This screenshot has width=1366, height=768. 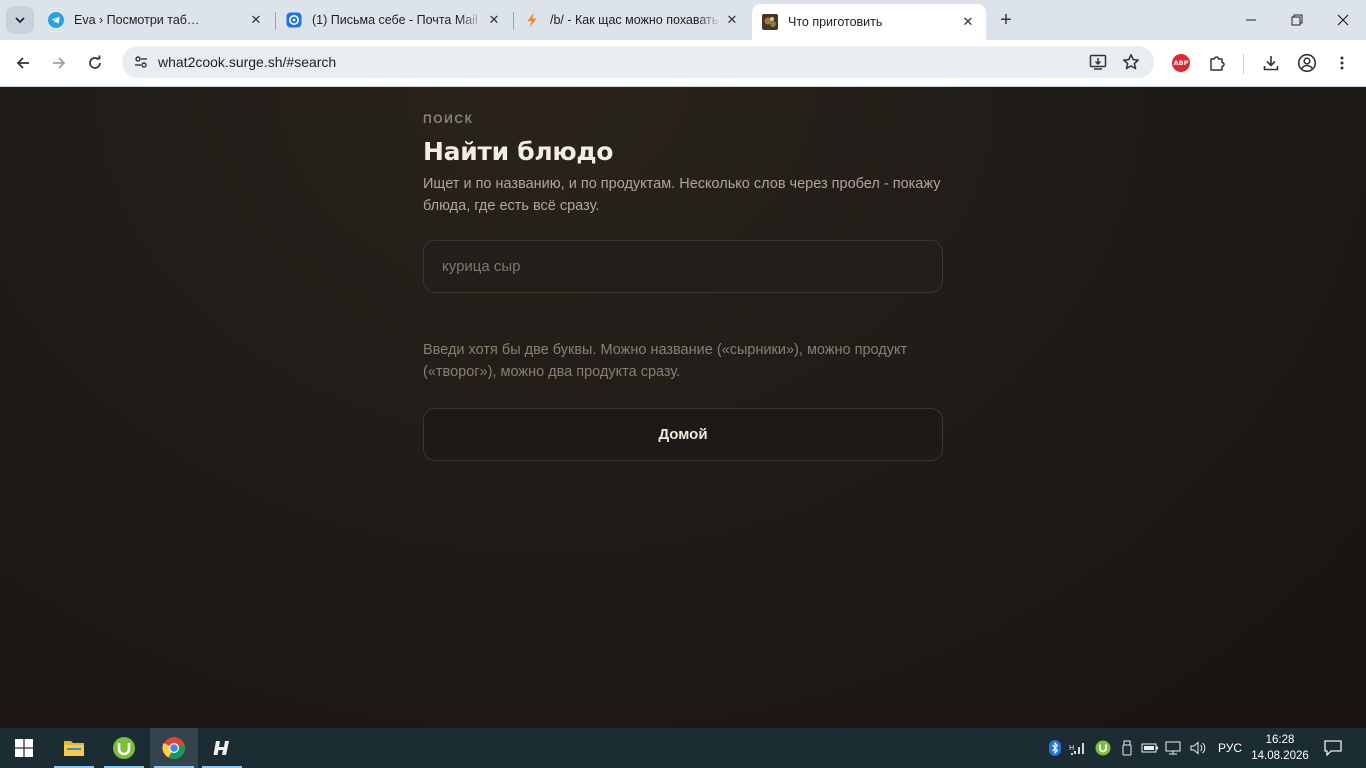 I want to click on notifications-button, so click(x=1333, y=748).